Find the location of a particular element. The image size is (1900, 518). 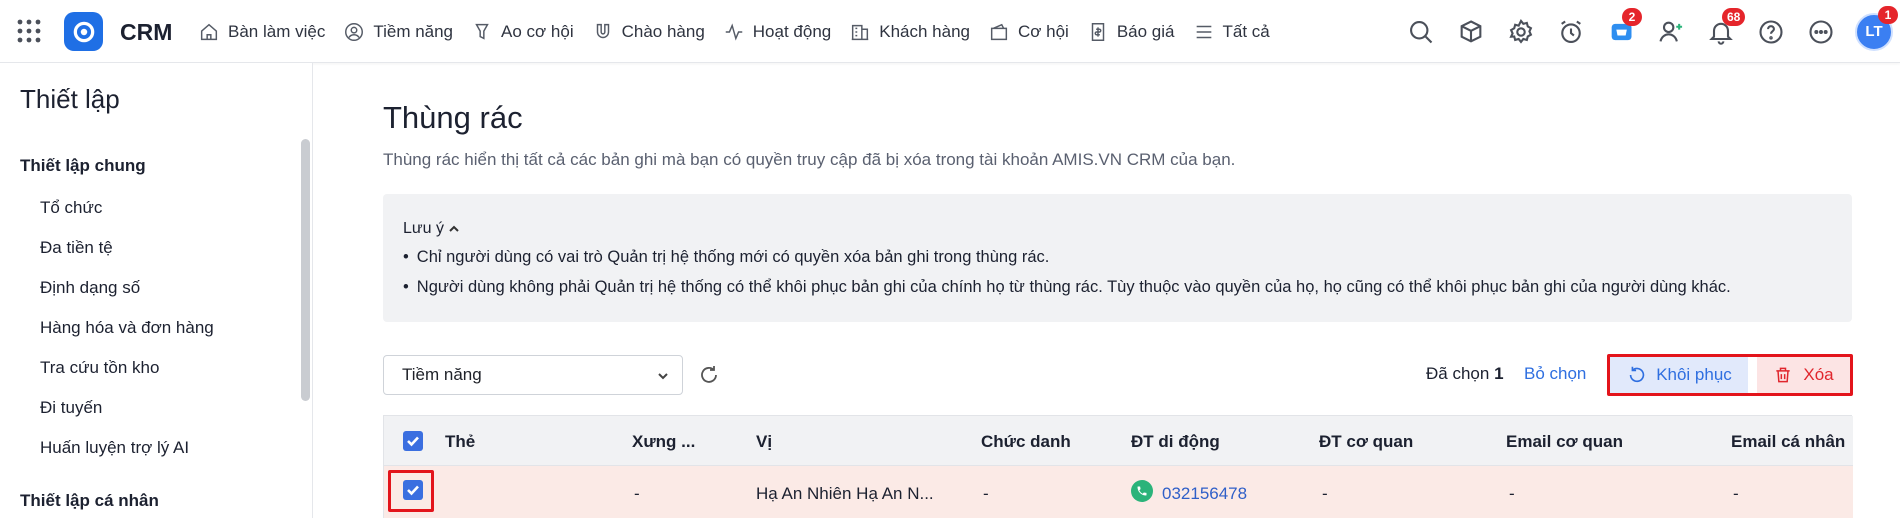

sidebar-item-inventory-lookup: Tra cứu tồn kho is located at coordinates (99, 368).